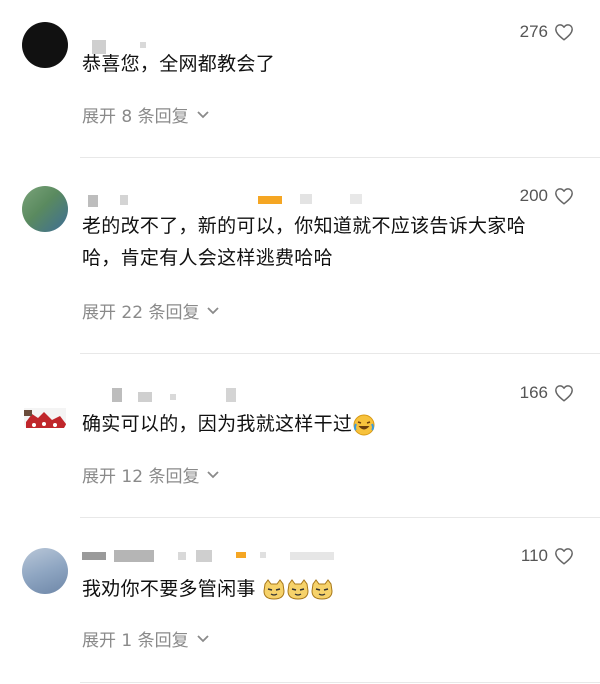  What do you see at coordinates (135, 641) in the screenshot?
I see `expand-replies-label: 展开 1 条回复` at bounding box center [135, 641].